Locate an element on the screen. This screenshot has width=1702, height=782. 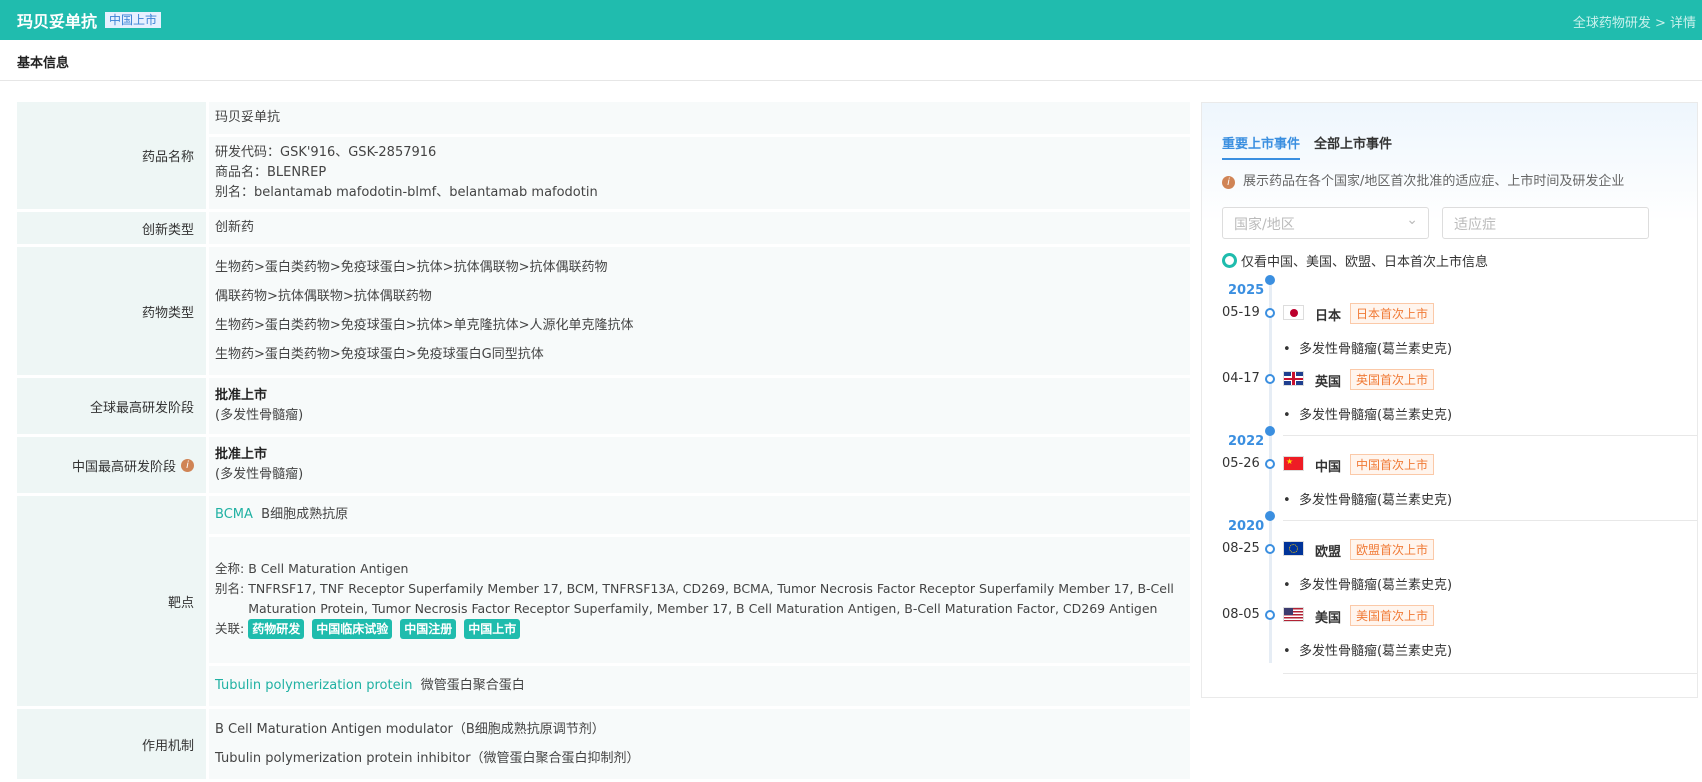
year-label: 2022 is located at coordinates (1246, 441).